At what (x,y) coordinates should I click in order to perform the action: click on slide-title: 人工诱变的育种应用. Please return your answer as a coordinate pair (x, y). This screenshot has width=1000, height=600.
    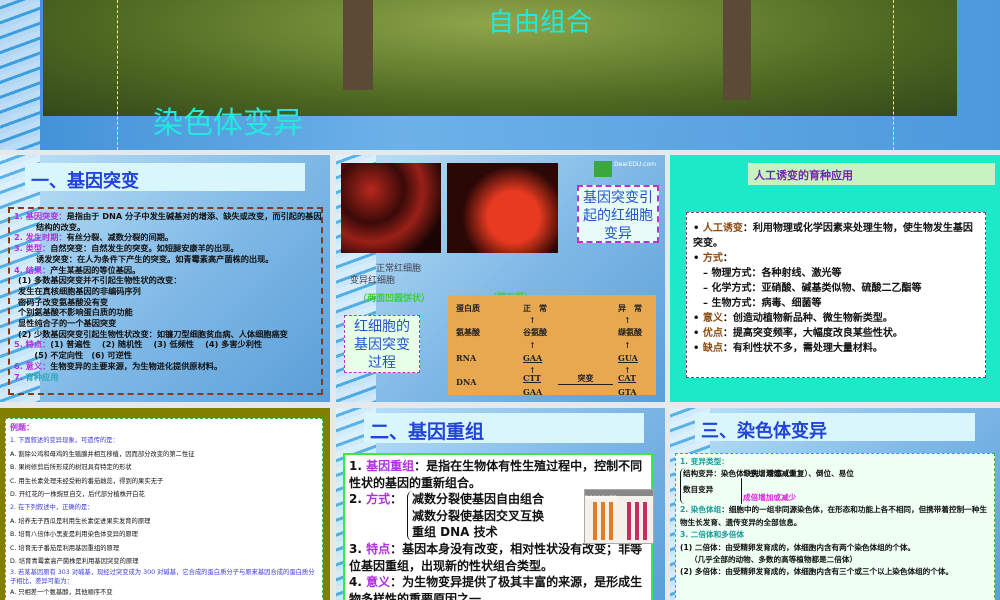
    Looking at the image, I should click on (871, 174).